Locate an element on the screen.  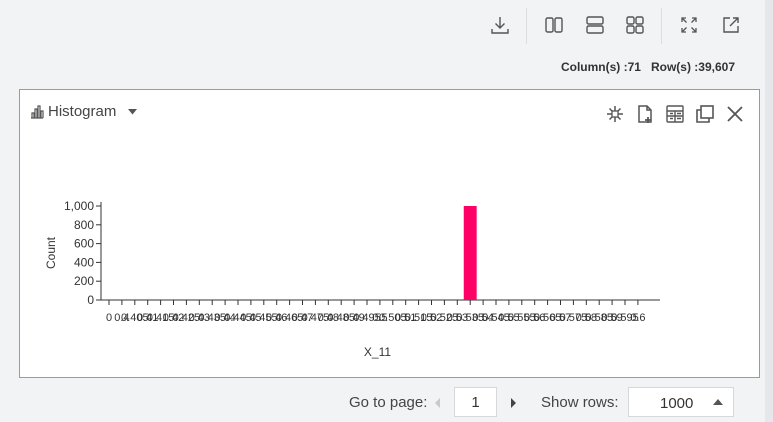
row-count: Row(s) :39,607 is located at coordinates (692, 67).